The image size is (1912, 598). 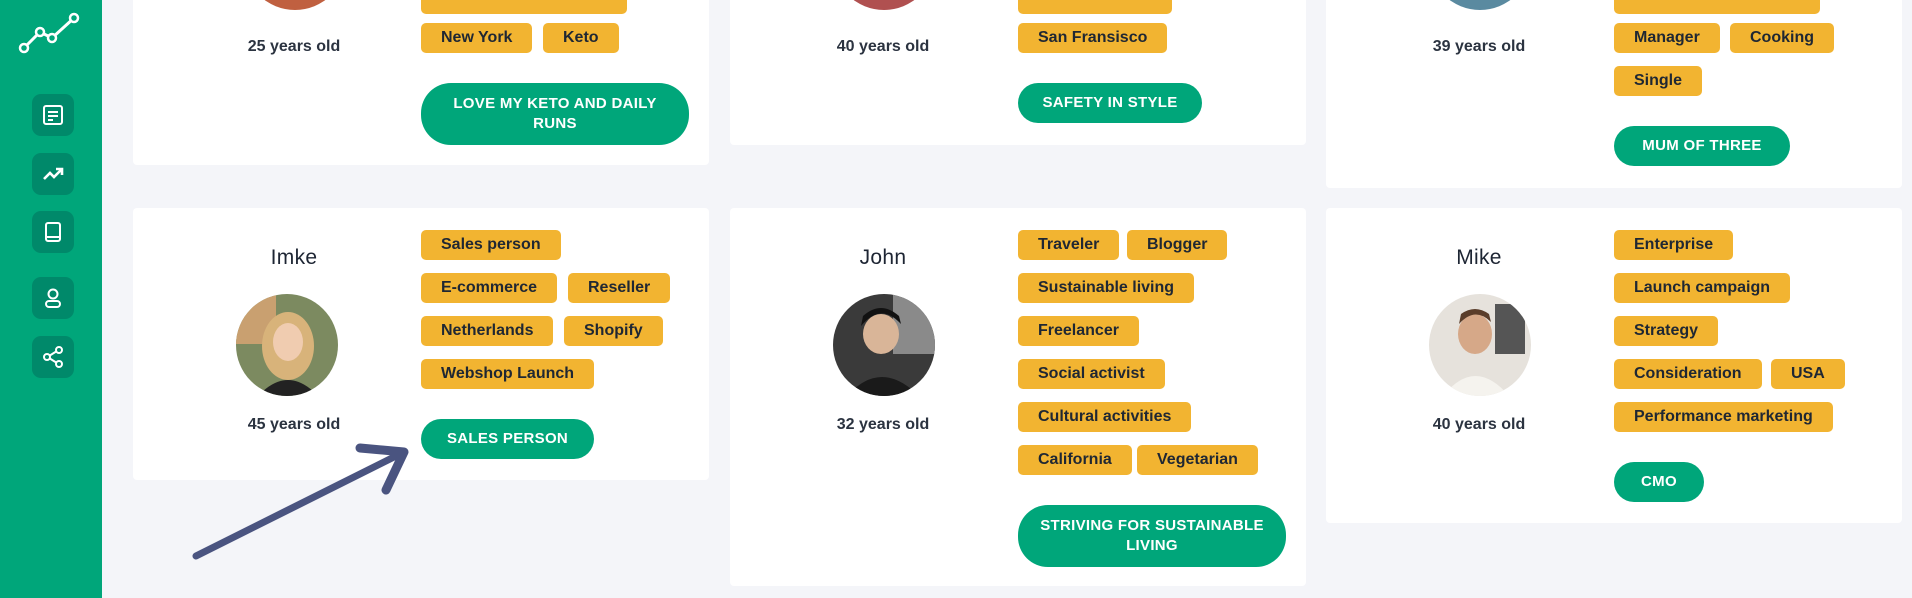 I want to click on user-icon, so click(x=53, y=298).